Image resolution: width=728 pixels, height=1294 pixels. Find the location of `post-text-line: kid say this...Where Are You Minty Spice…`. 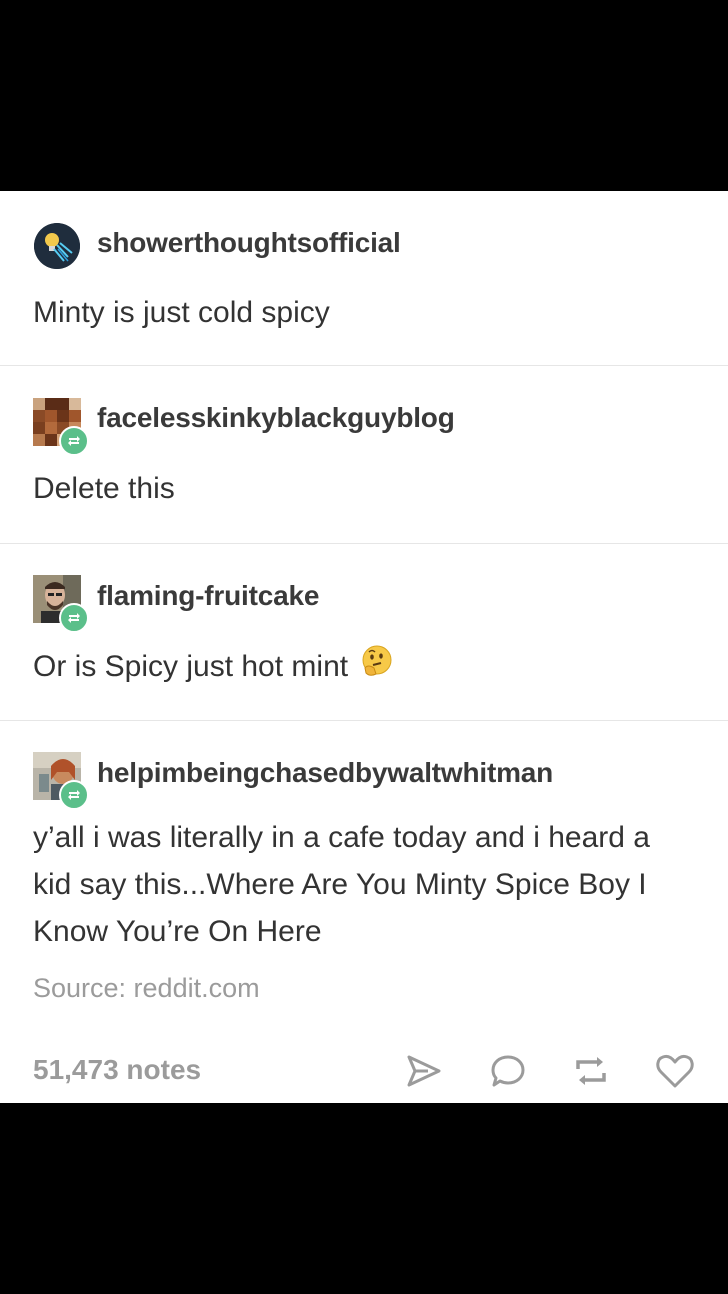

post-text-line: kid say this...Where Are You Minty Spice… is located at coordinates (340, 884).